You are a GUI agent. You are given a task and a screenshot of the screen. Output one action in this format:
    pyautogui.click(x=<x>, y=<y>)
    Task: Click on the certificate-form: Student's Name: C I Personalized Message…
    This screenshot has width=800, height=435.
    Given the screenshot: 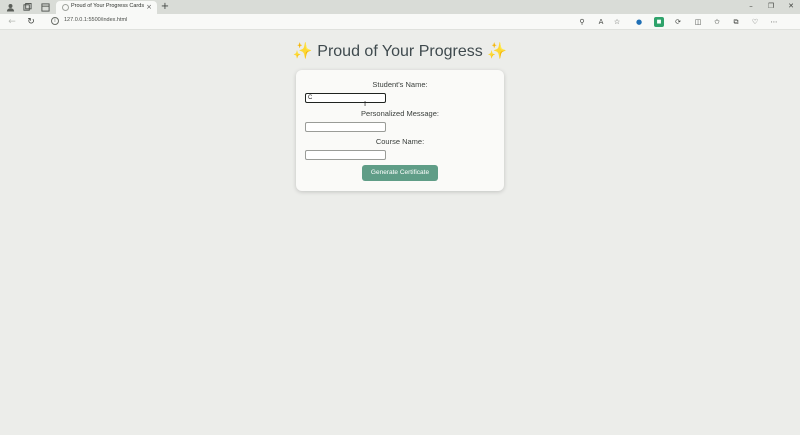 What is the action you would take?
    pyautogui.click(x=400, y=130)
    